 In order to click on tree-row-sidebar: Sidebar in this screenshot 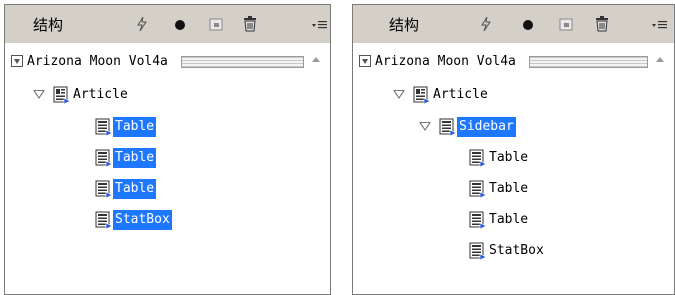, I will do `click(519, 127)`.